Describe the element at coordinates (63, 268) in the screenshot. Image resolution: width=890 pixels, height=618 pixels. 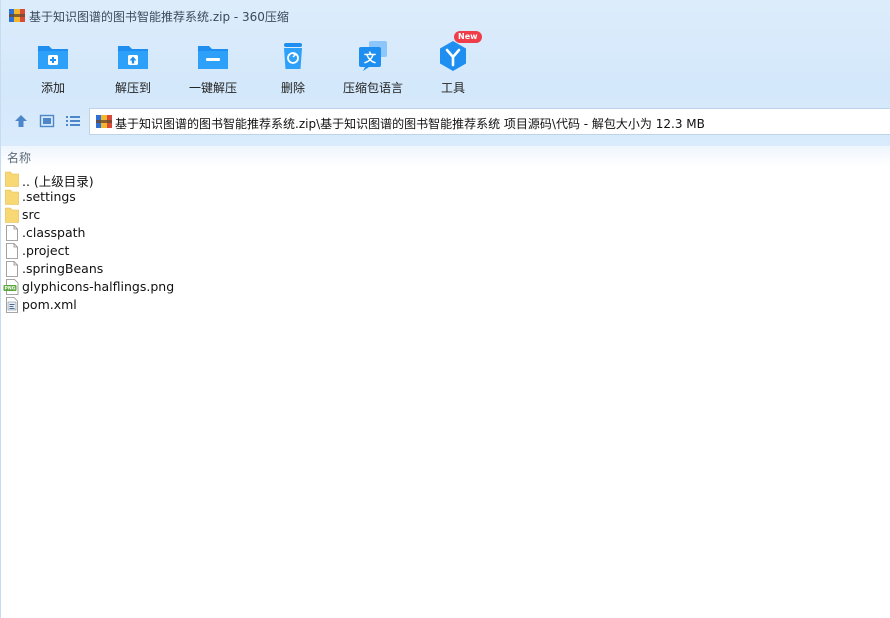
I see `list-item-name: .springBeans` at that location.